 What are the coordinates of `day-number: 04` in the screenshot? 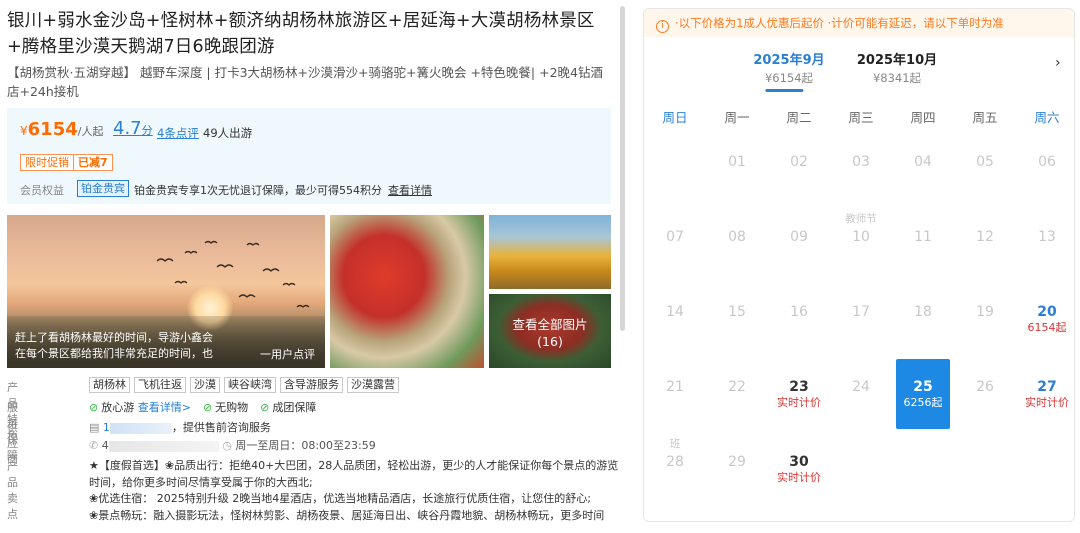 It's located at (923, 152).